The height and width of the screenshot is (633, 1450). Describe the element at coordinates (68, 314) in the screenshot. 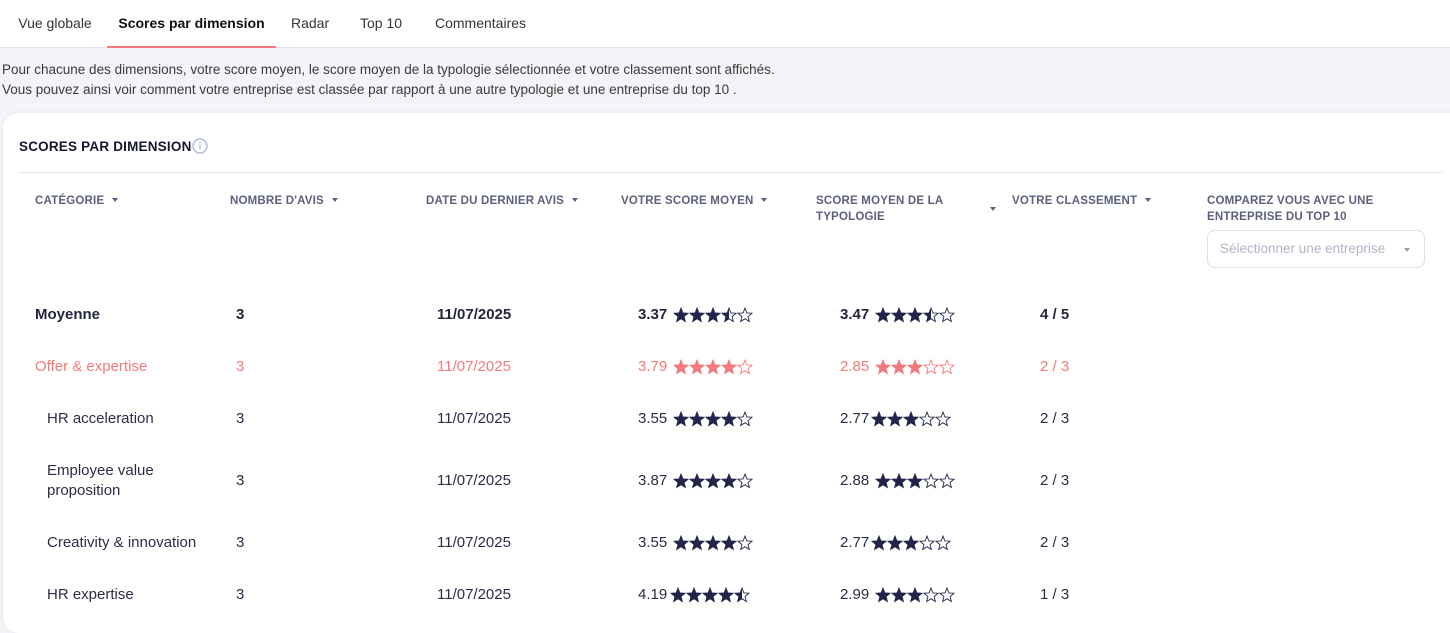

I see `row-category: Moyenne` at that location.